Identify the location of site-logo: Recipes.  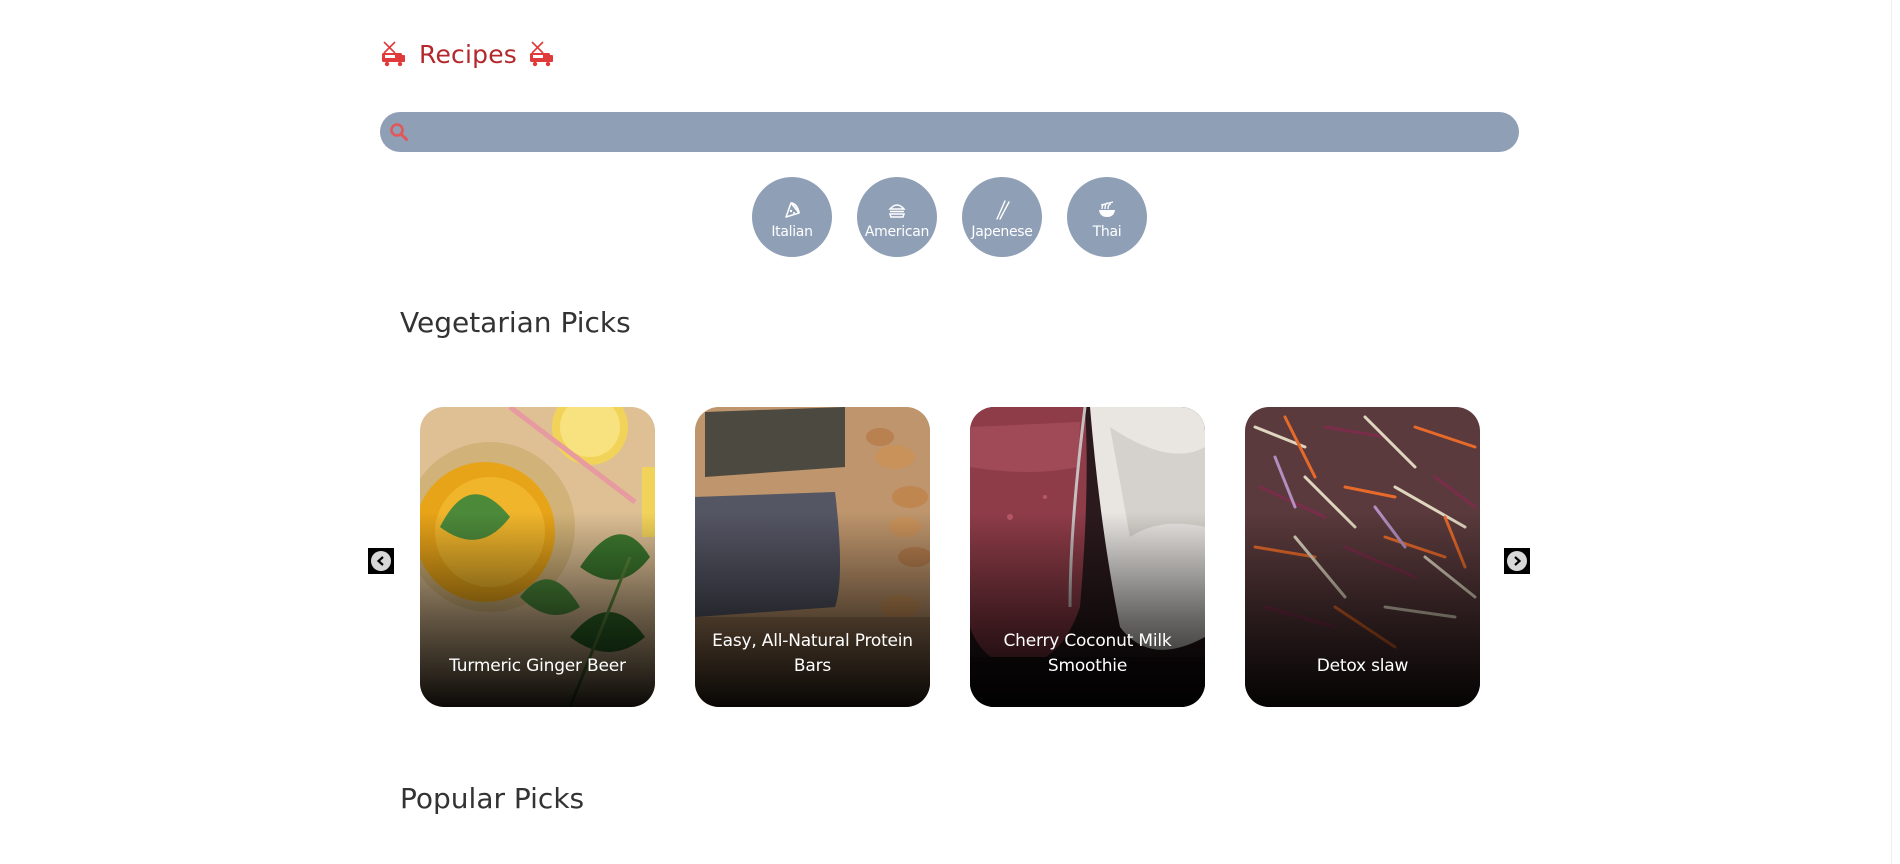
(468, 54).